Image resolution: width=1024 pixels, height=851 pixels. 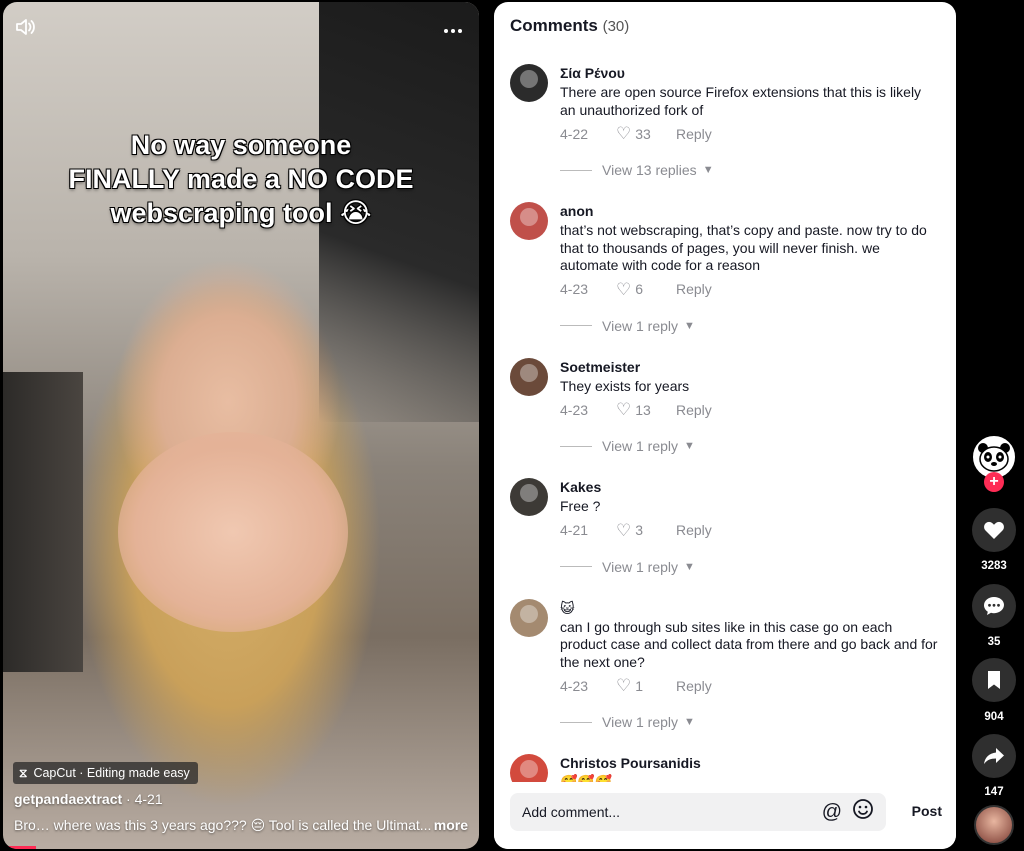 What do you see at coordinates (750, 211) in the screenshot?
I see `comment-username: anon` at bounding box center [750, 211].